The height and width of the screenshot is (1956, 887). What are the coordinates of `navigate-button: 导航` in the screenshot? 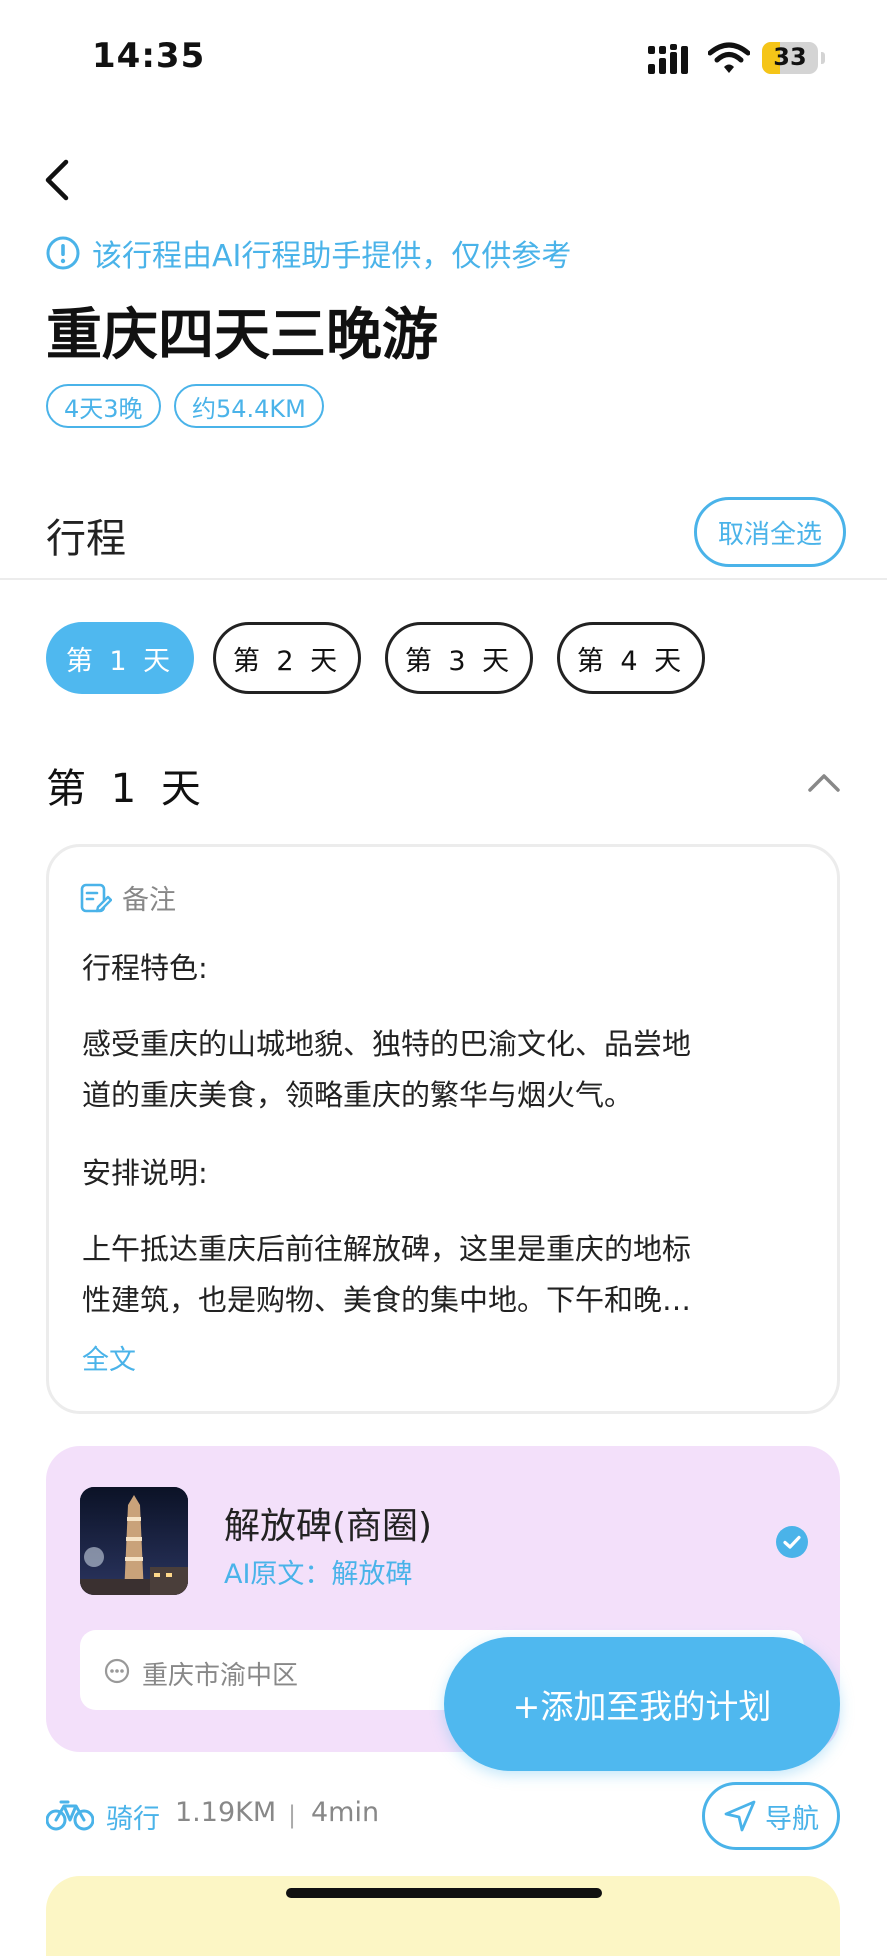 It's located at (771, 1816).